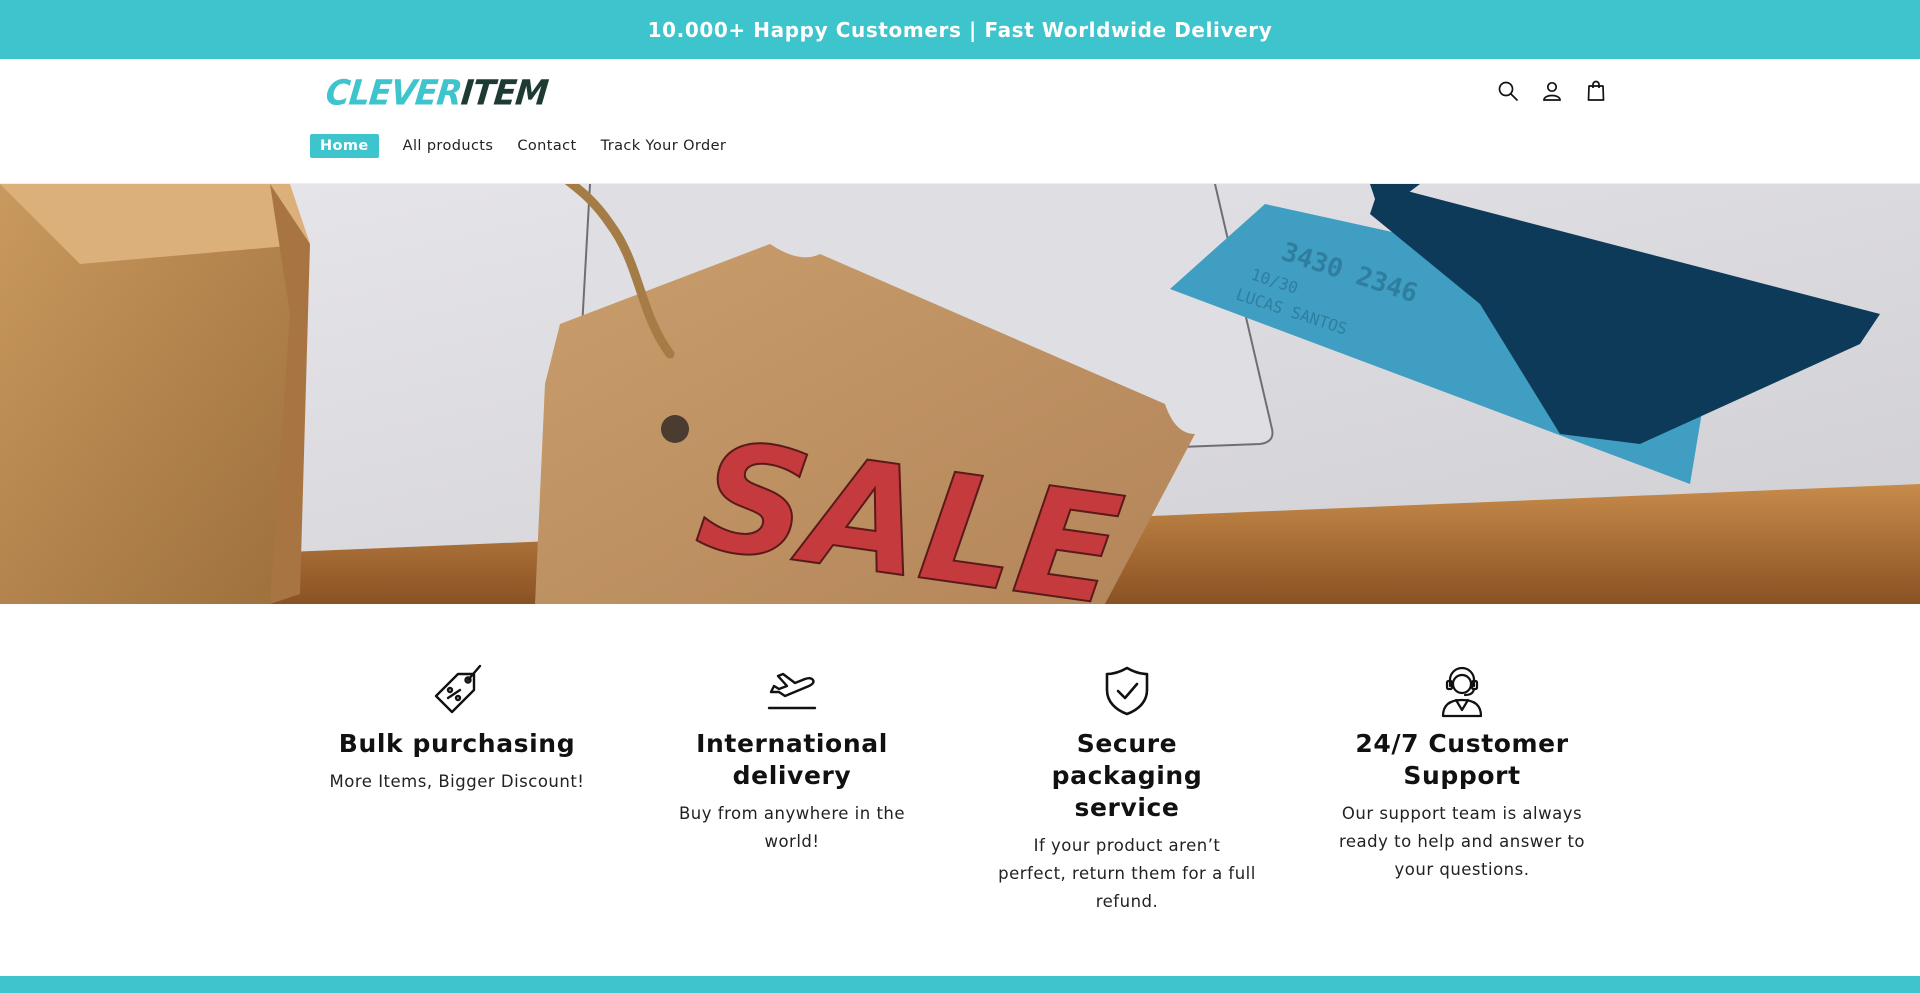 The width and height of the screenshot is (1920, 993). Describe the element at coordinates (457, 743) in the screenshot. I see `feature-title: Bulk purchasing` at that location.